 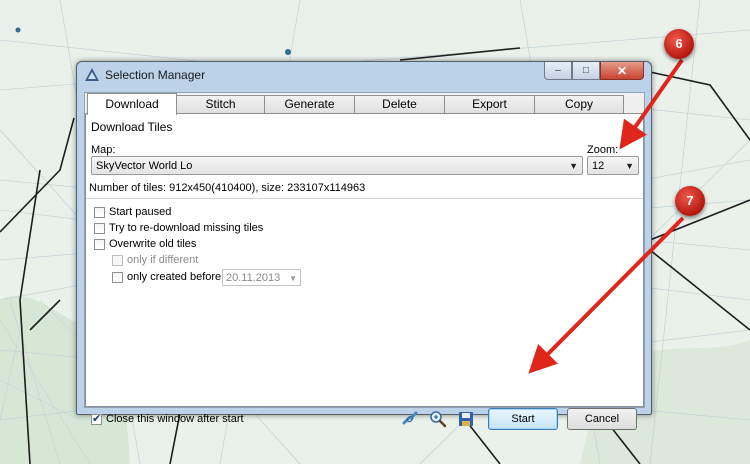 I want to click on maximize-button: □, so click(x=586, y=71).